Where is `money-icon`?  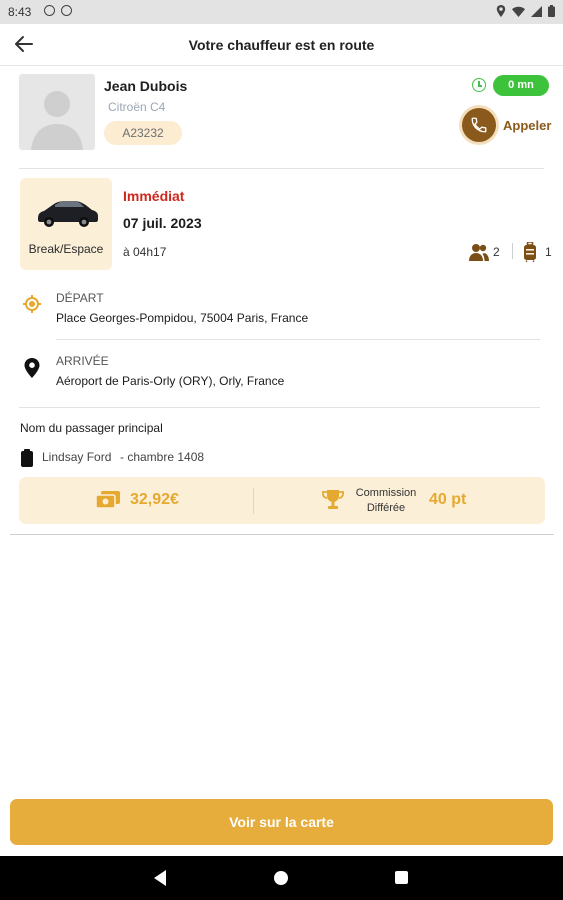
money-icon is located at coordinates (107, 500).